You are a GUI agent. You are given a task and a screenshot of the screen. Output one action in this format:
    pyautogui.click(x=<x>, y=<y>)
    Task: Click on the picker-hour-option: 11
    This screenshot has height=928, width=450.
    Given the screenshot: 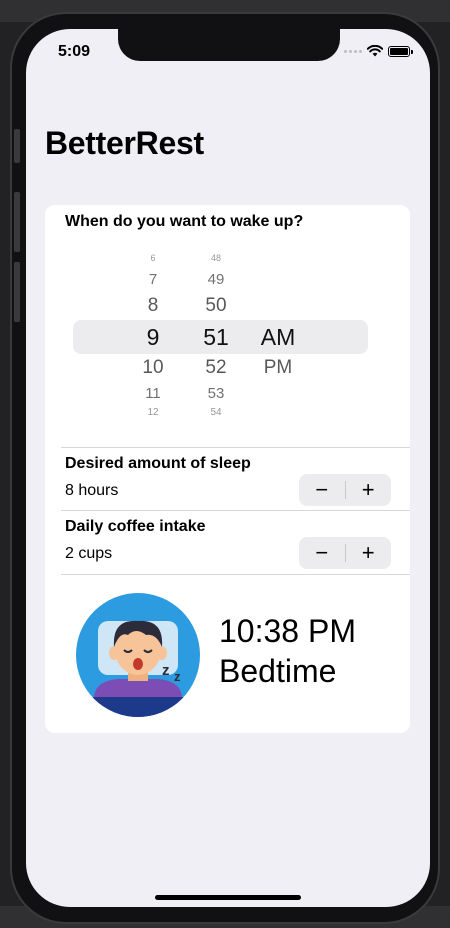 What is the action you would take?
    pyautogui.click(x=153, y=393)
    